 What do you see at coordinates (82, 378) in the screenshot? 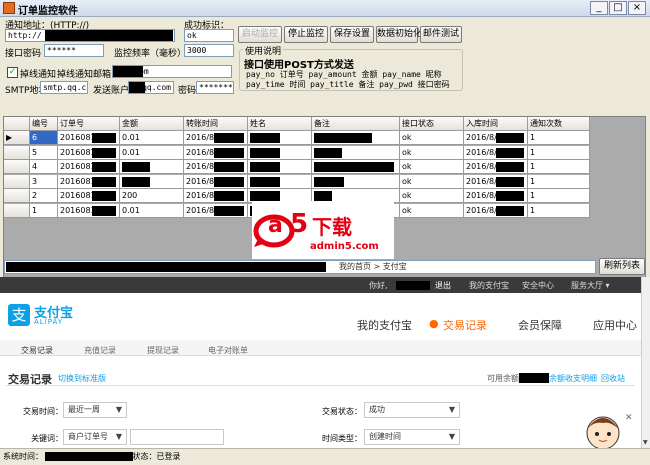
I see `switch-std-link: 切换到标准版` at bounding box center [82, 378].